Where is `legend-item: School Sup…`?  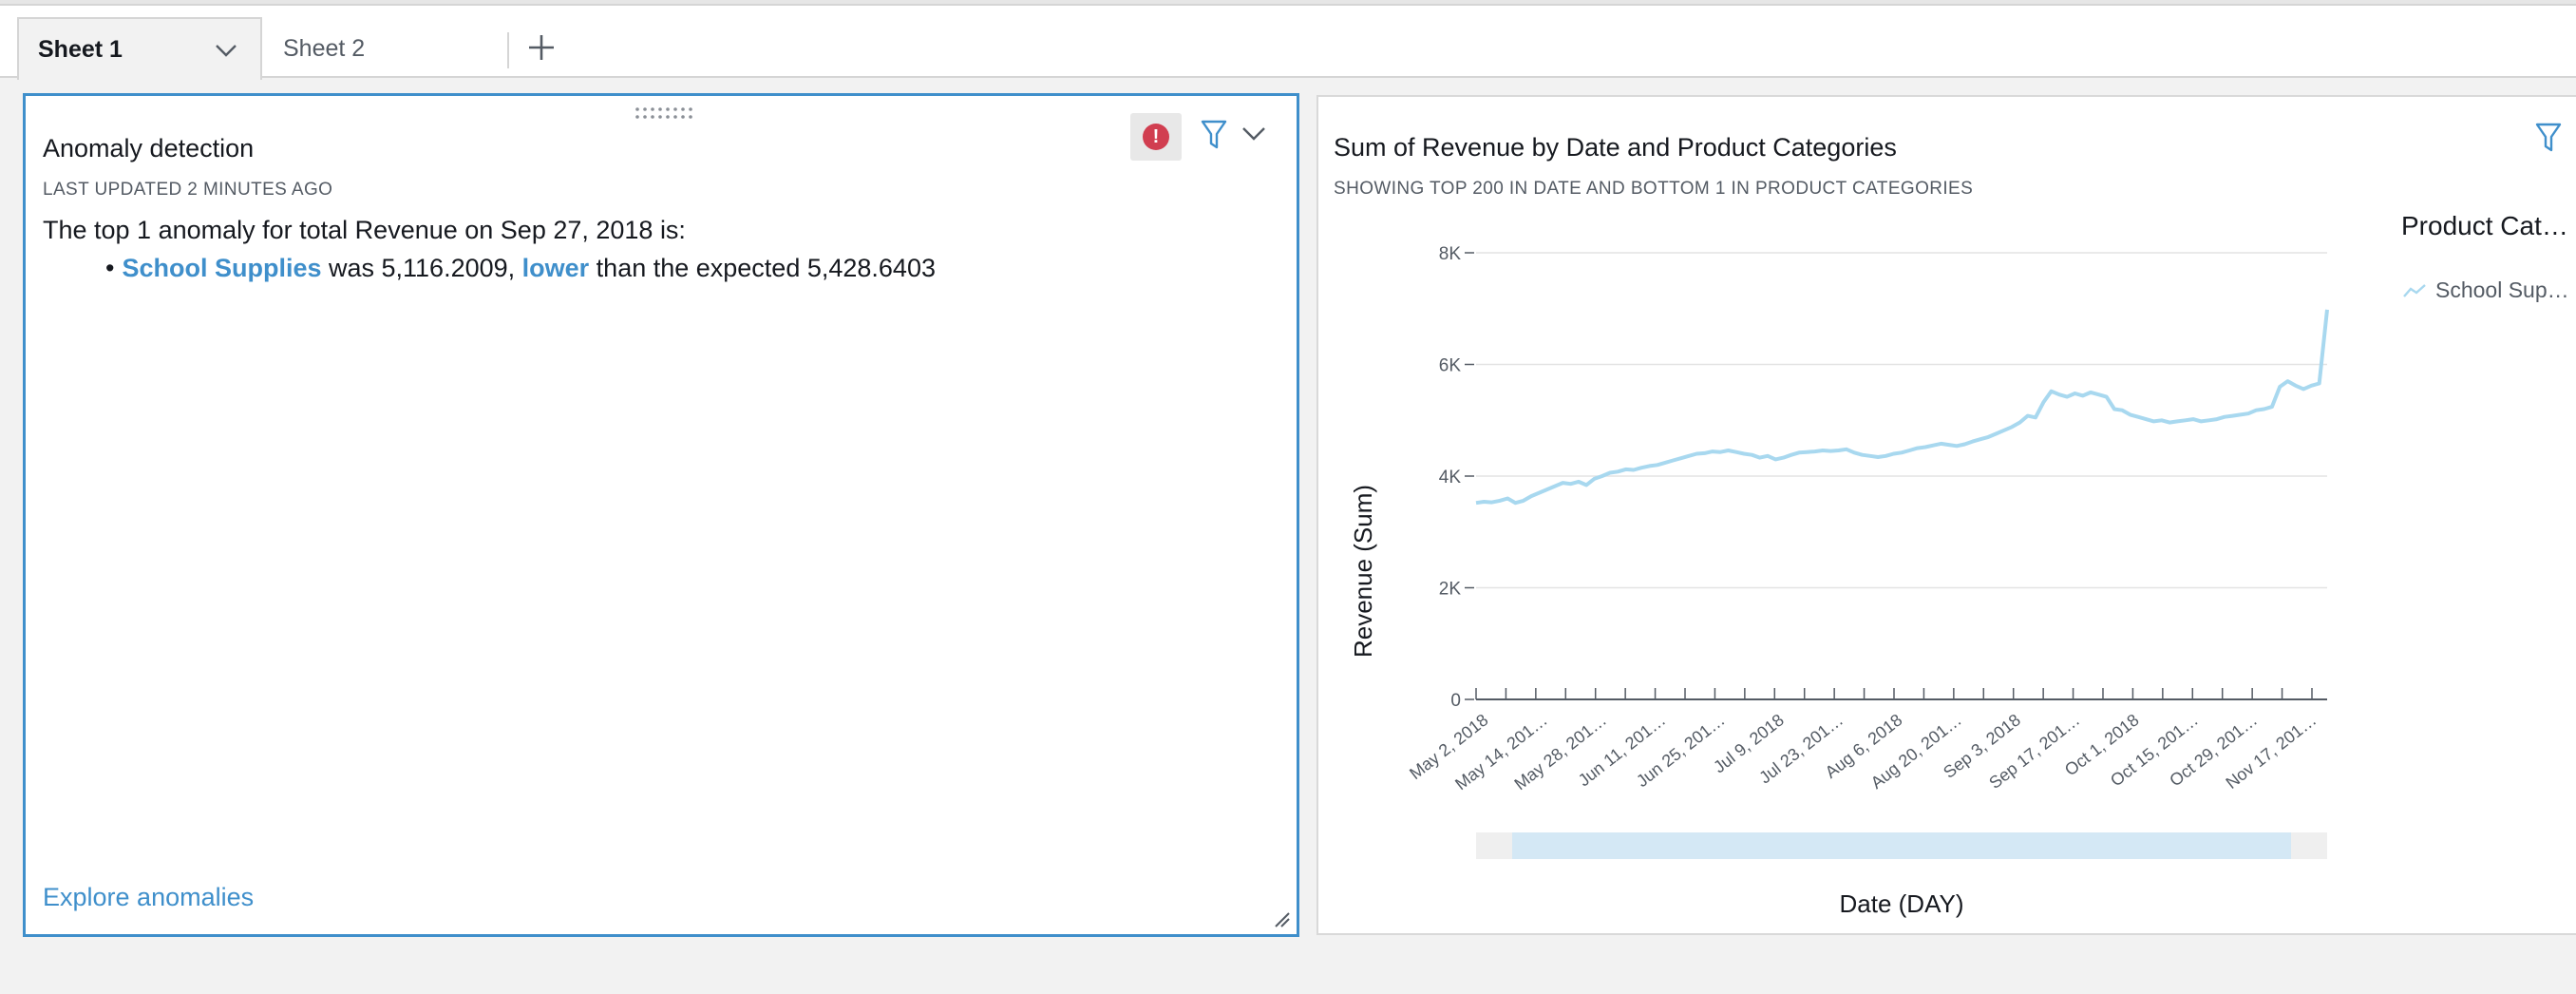
legend-item: School Sup… is located at coordinates (2486, 290).